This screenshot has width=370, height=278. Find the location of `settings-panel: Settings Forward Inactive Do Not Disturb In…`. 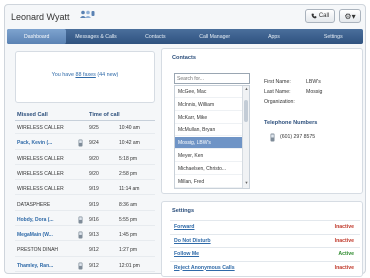

settings-panel: Settings Forward Inactive Do Not Disturb In… is located at coordinates (262, 239).